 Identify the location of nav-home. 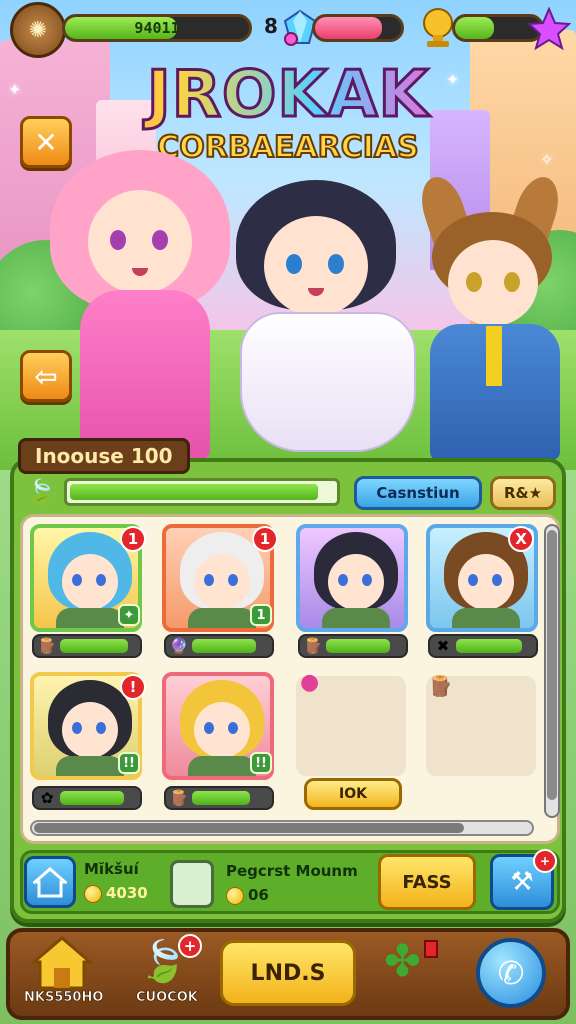
(62, 962).